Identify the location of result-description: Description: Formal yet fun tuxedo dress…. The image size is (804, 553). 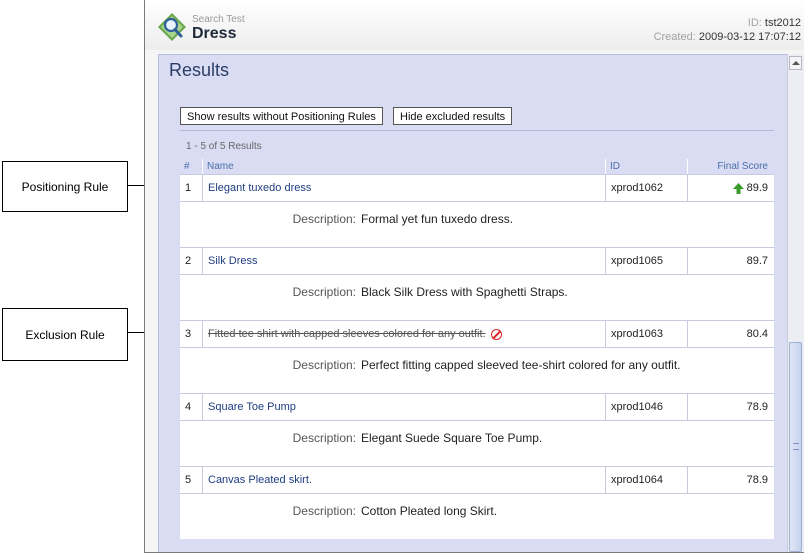
(477, 224).